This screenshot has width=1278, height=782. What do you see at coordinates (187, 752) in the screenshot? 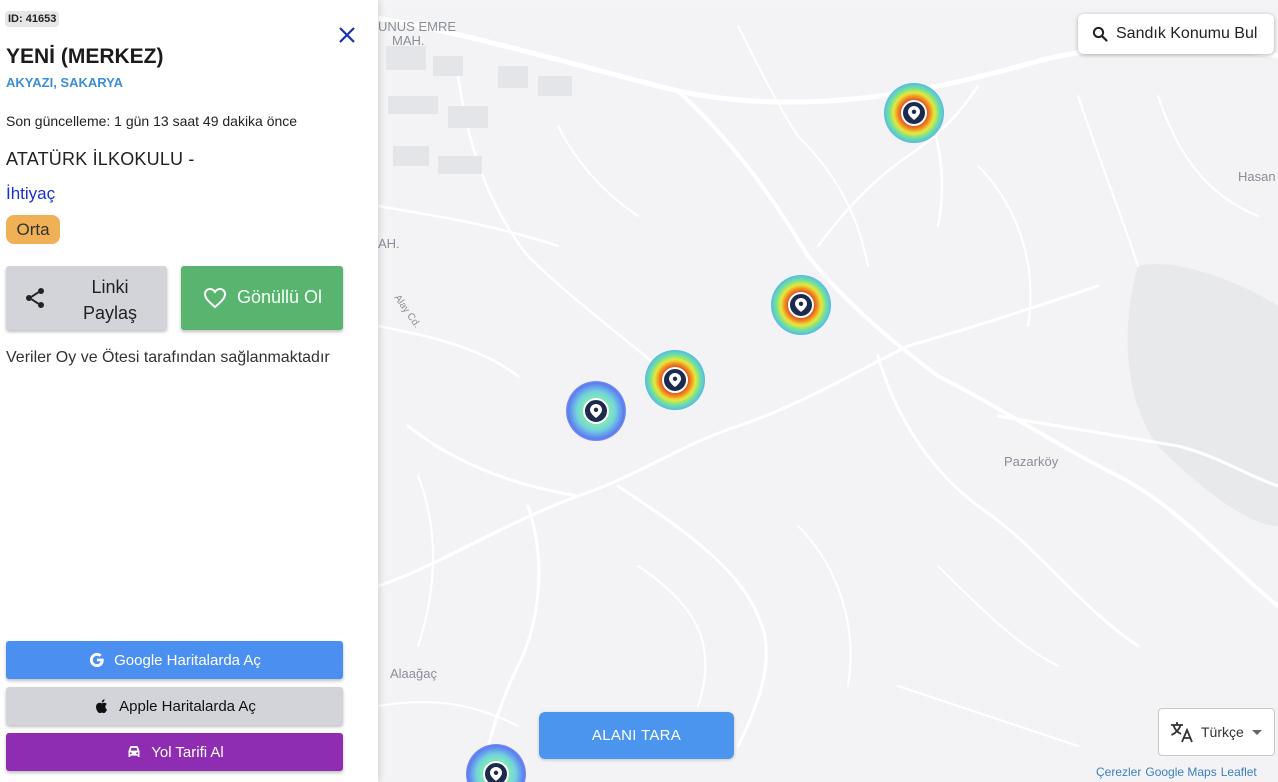
I see `directions-label: Yol Tarifi Al` at bounding box center [187, 752].